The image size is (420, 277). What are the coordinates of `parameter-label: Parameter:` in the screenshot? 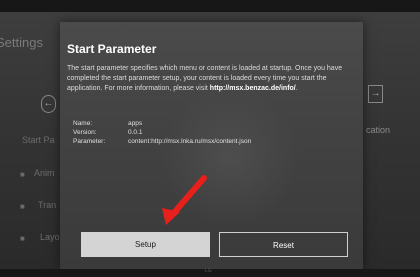 It's located at (89, 141).